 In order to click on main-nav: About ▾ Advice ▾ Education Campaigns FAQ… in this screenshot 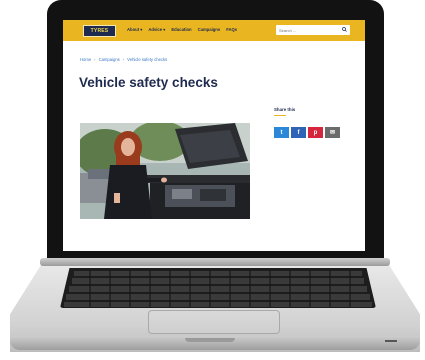, I will do `click(182, 29)`.